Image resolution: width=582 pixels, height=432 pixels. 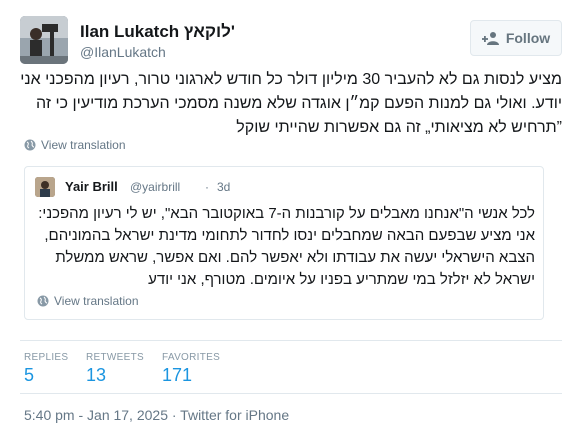 I want to click on stat-favorites-label: FAVORITES, so click(x=191, y=357).